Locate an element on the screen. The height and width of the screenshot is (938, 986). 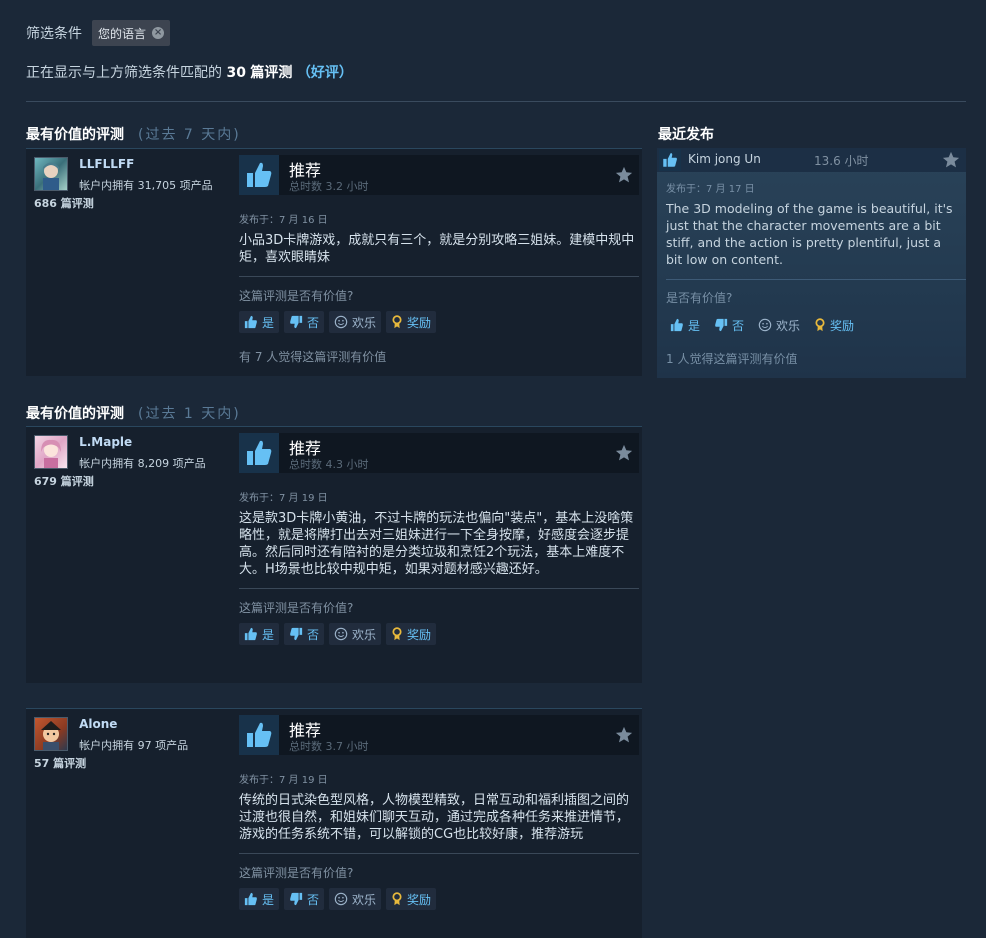
close-icon: × is located at coordinates (158, 33).